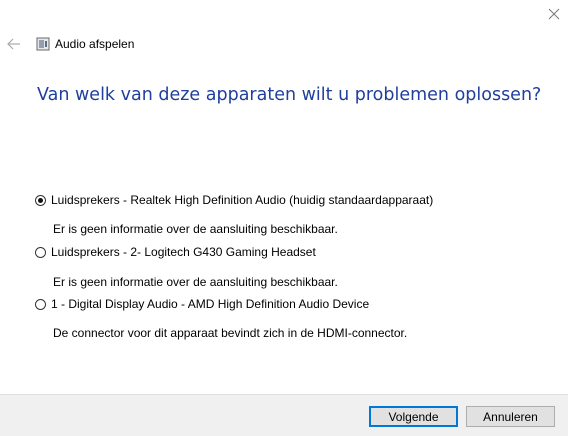 The width and height of the screenshot is (568, 436). I want to click on cancel-button: Annuleren, so click(510, 416).